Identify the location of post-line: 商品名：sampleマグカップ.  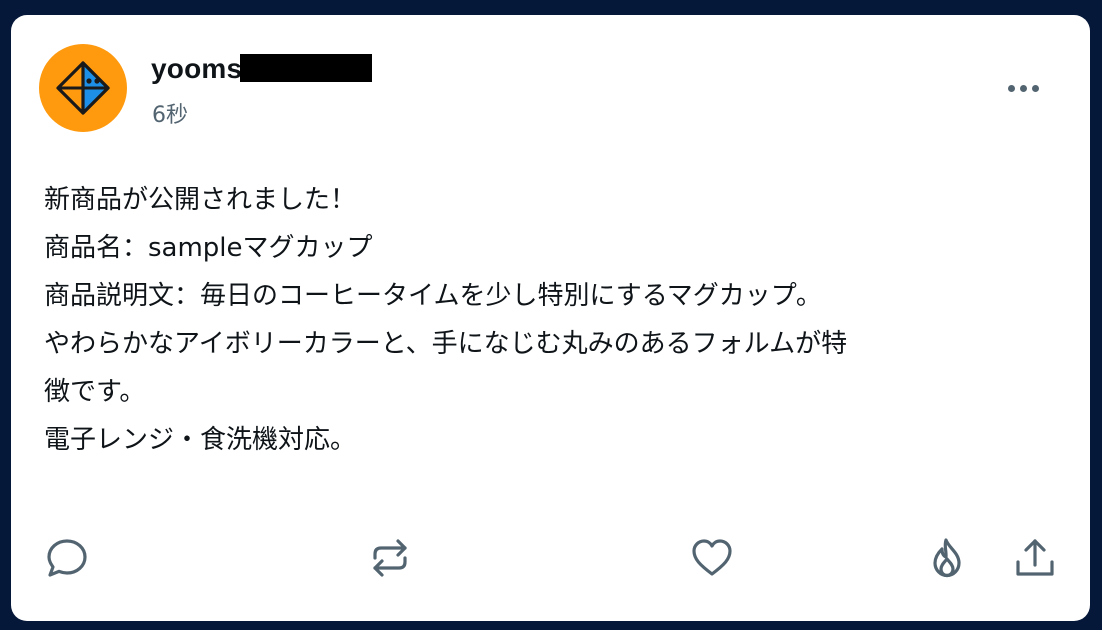
(208, 248).